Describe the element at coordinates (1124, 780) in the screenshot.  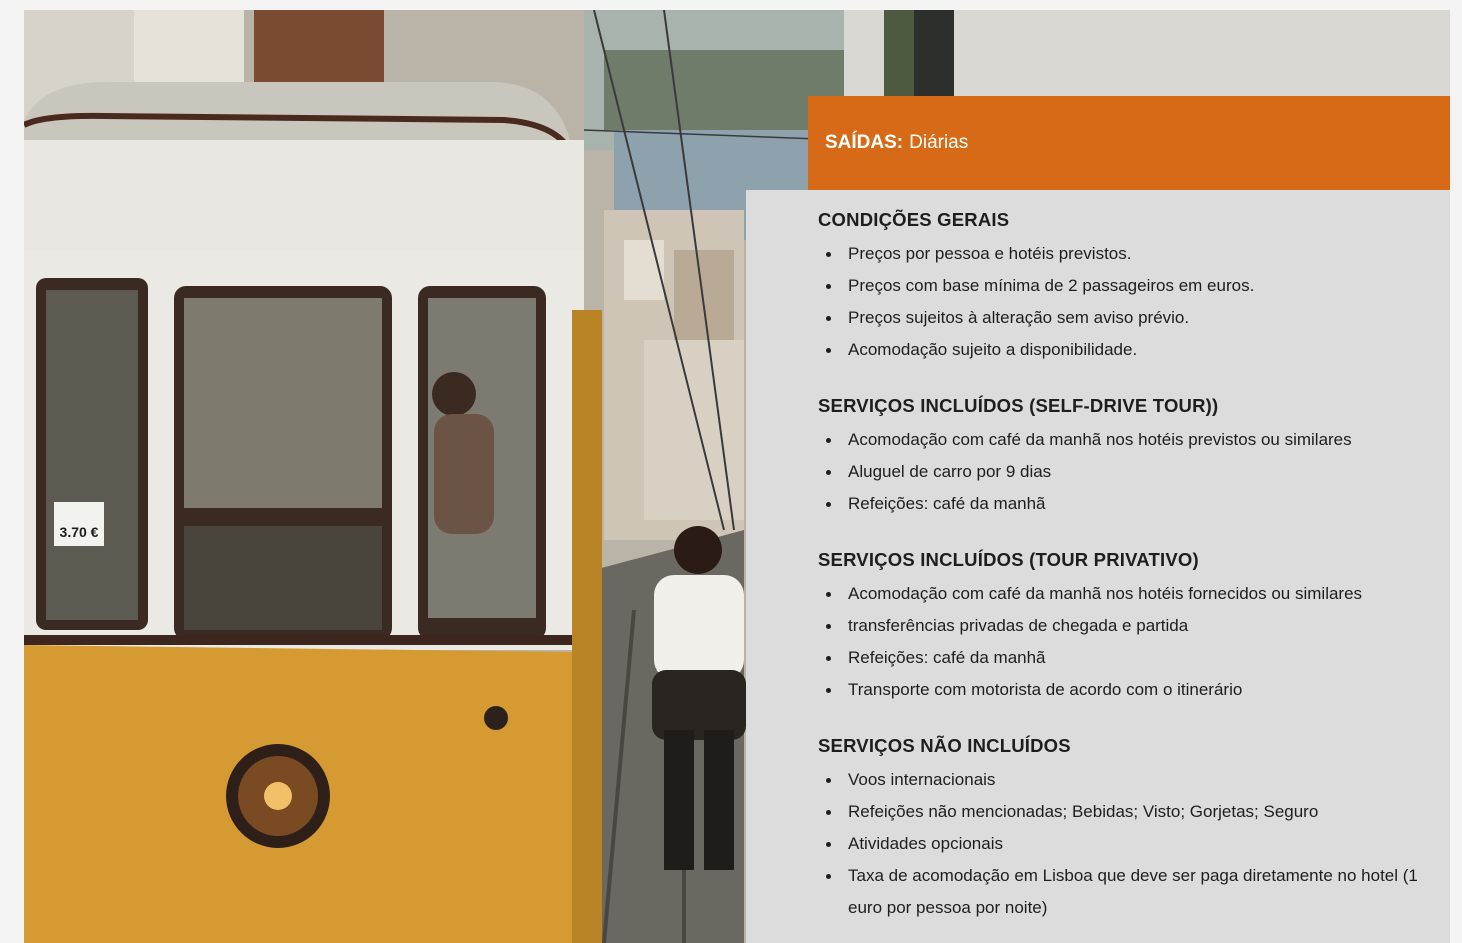
I see `list-item: Voos internacionais` at that location.